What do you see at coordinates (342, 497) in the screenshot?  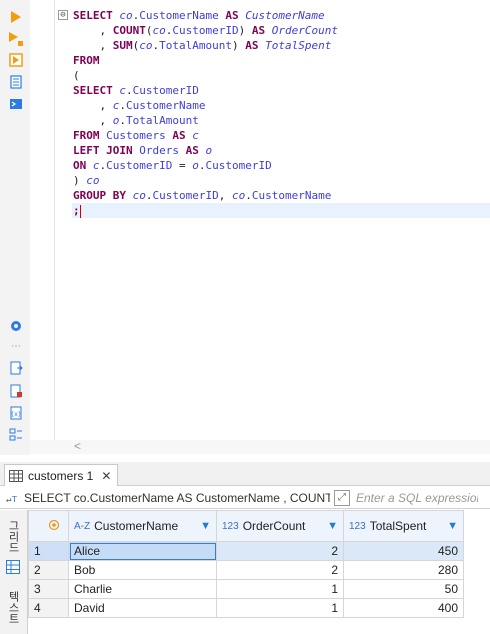 I see `expand-filter-icon: ⤢` at bounding box center [342, 497].